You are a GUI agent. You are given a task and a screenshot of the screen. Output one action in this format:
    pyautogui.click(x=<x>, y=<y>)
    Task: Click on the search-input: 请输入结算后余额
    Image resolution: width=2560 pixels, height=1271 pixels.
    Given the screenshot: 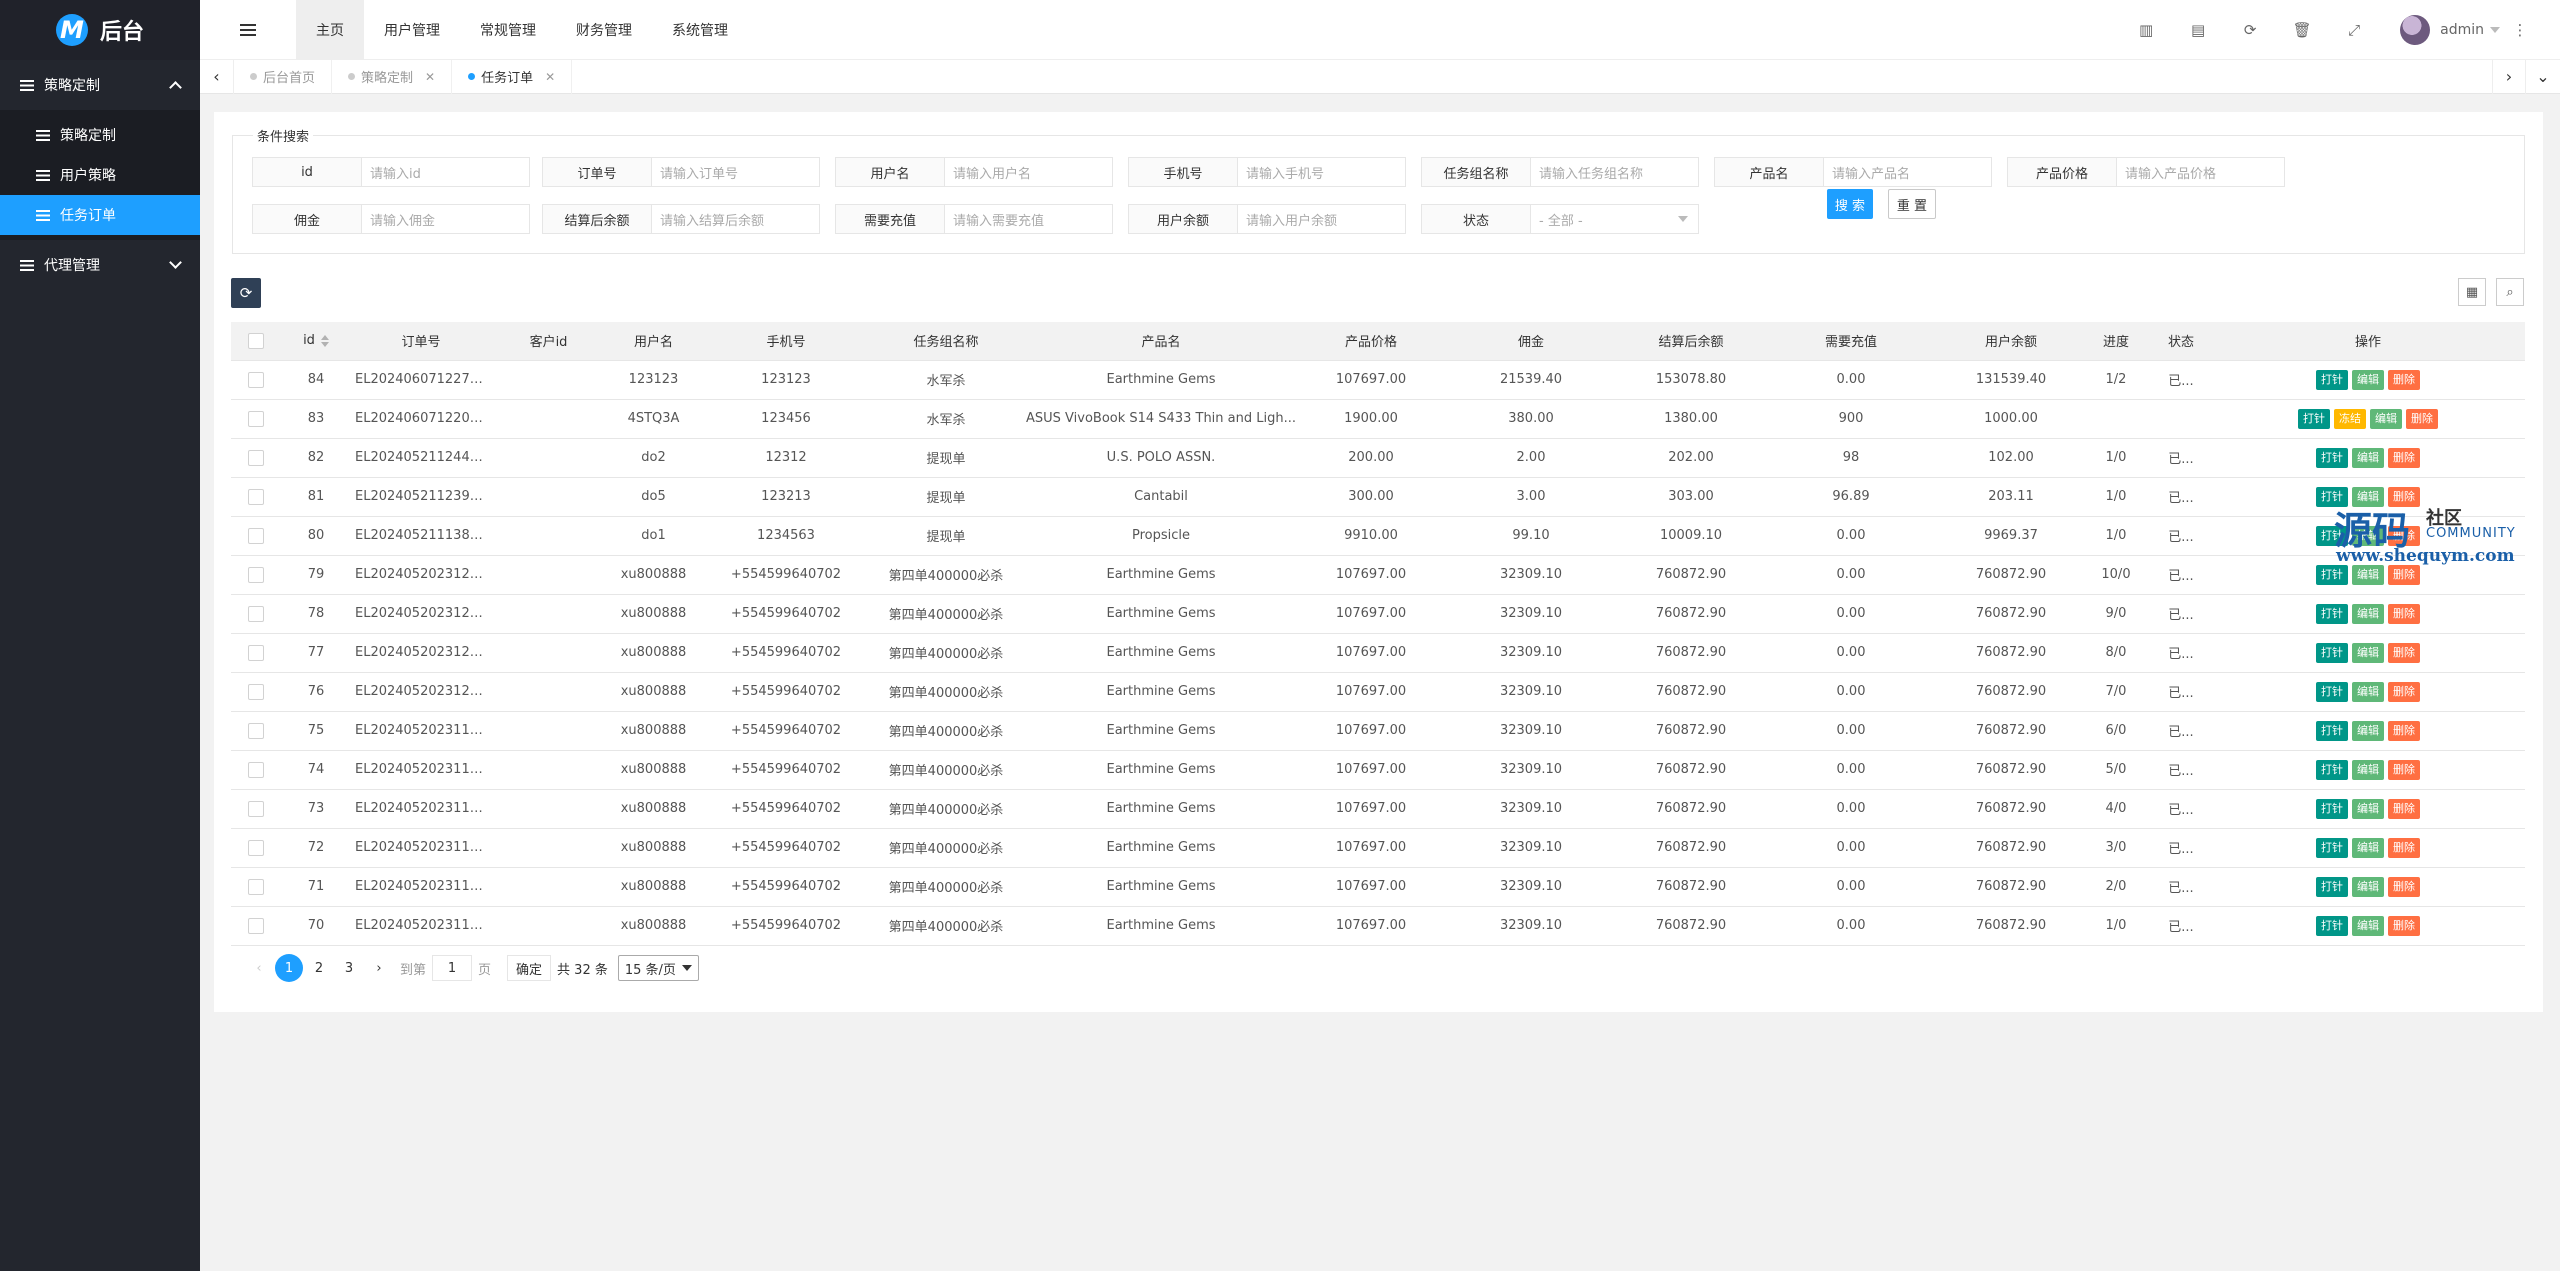 What is the action you would take?
    pyautogui.click(x=736, y=219)
    